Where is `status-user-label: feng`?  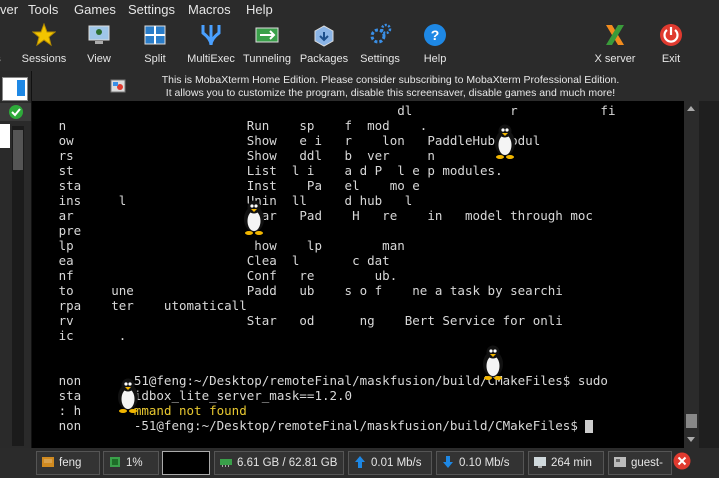
status-user-label: feng is located at coordinates (70, 463).